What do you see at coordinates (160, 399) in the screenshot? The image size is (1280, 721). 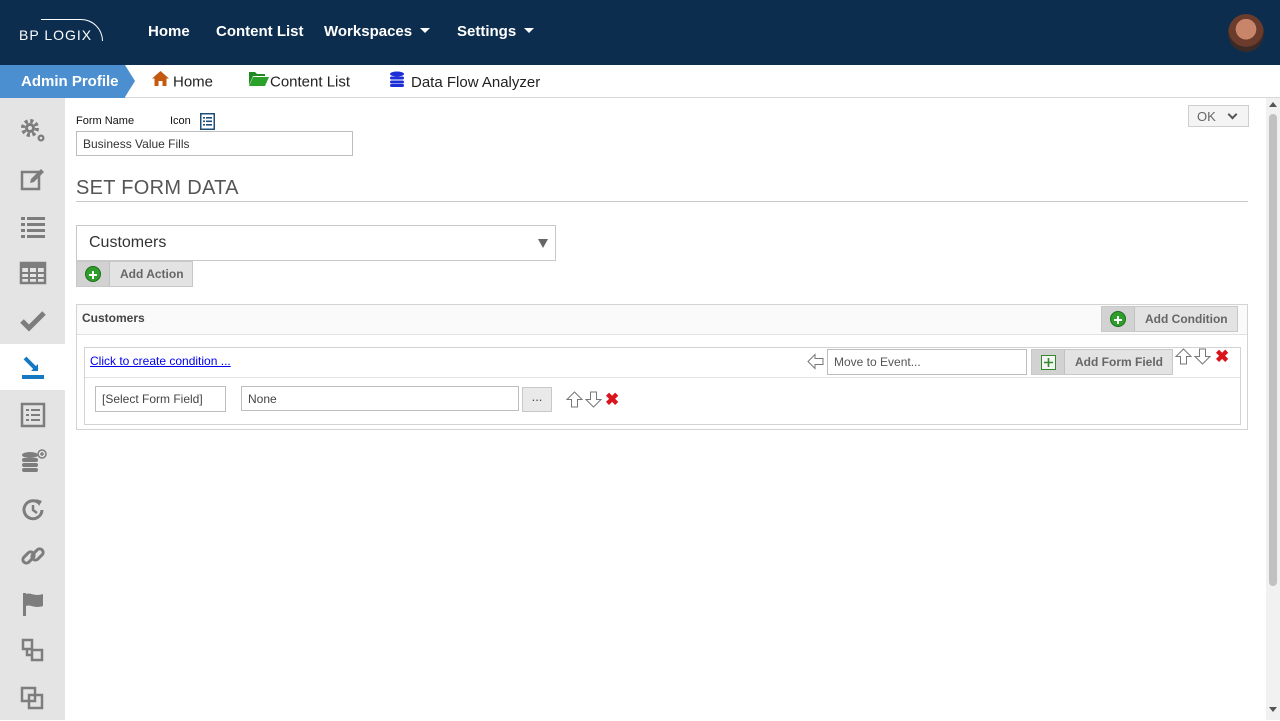 I see `select-form-field: [Select Form Field]` at bounding box center [160, 399].